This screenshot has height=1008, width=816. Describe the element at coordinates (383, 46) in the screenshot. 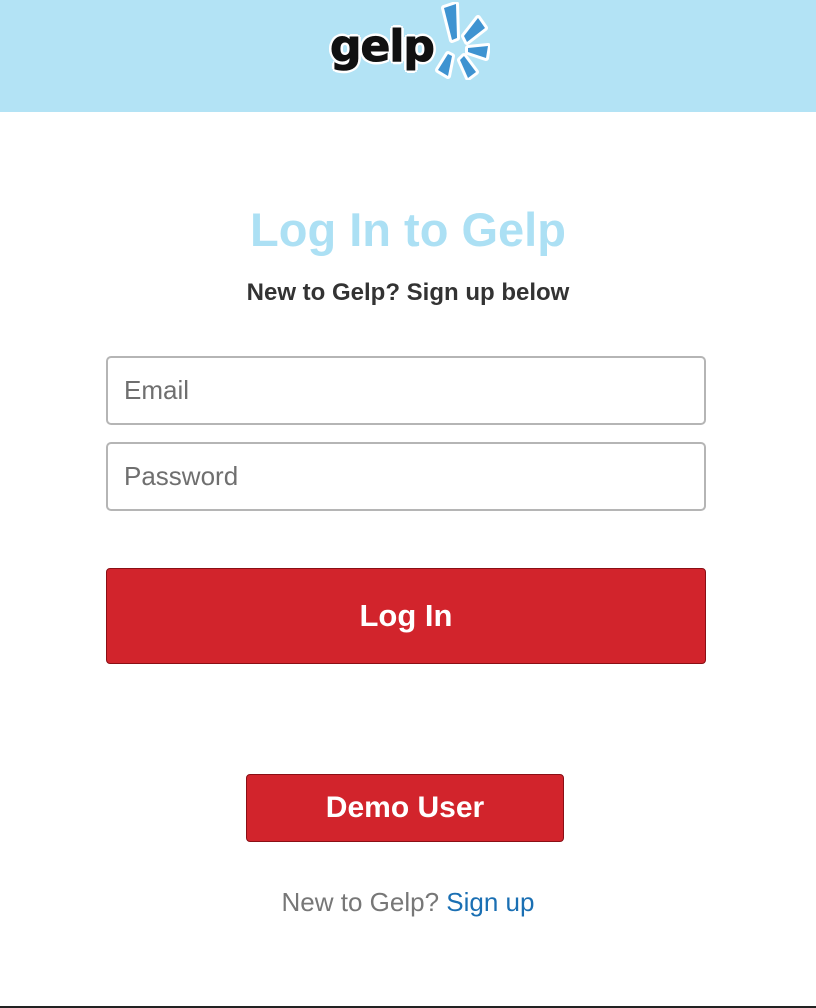

I see `logo-text: gelp` at that location.